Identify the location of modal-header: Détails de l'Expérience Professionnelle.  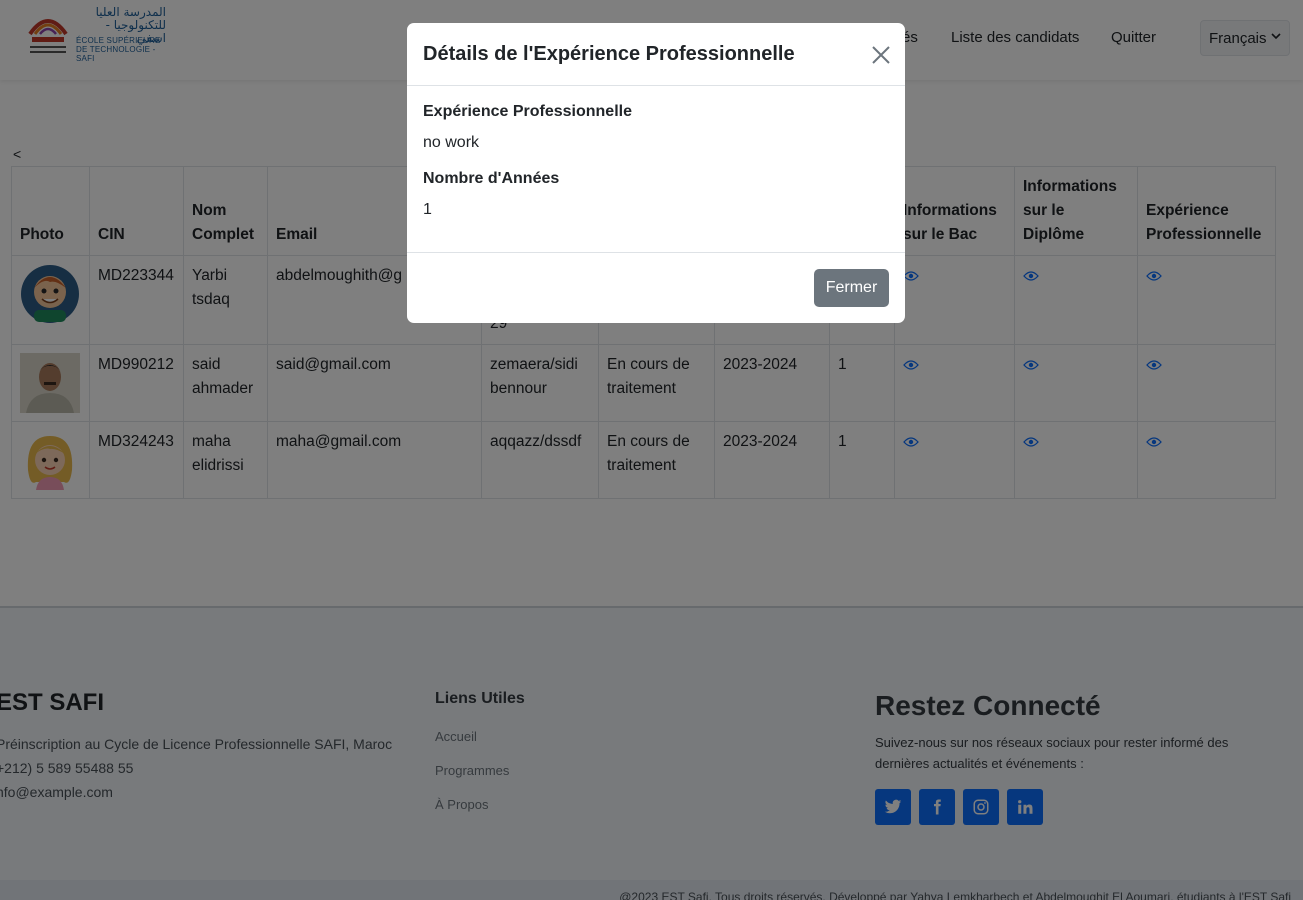
(656, 54).